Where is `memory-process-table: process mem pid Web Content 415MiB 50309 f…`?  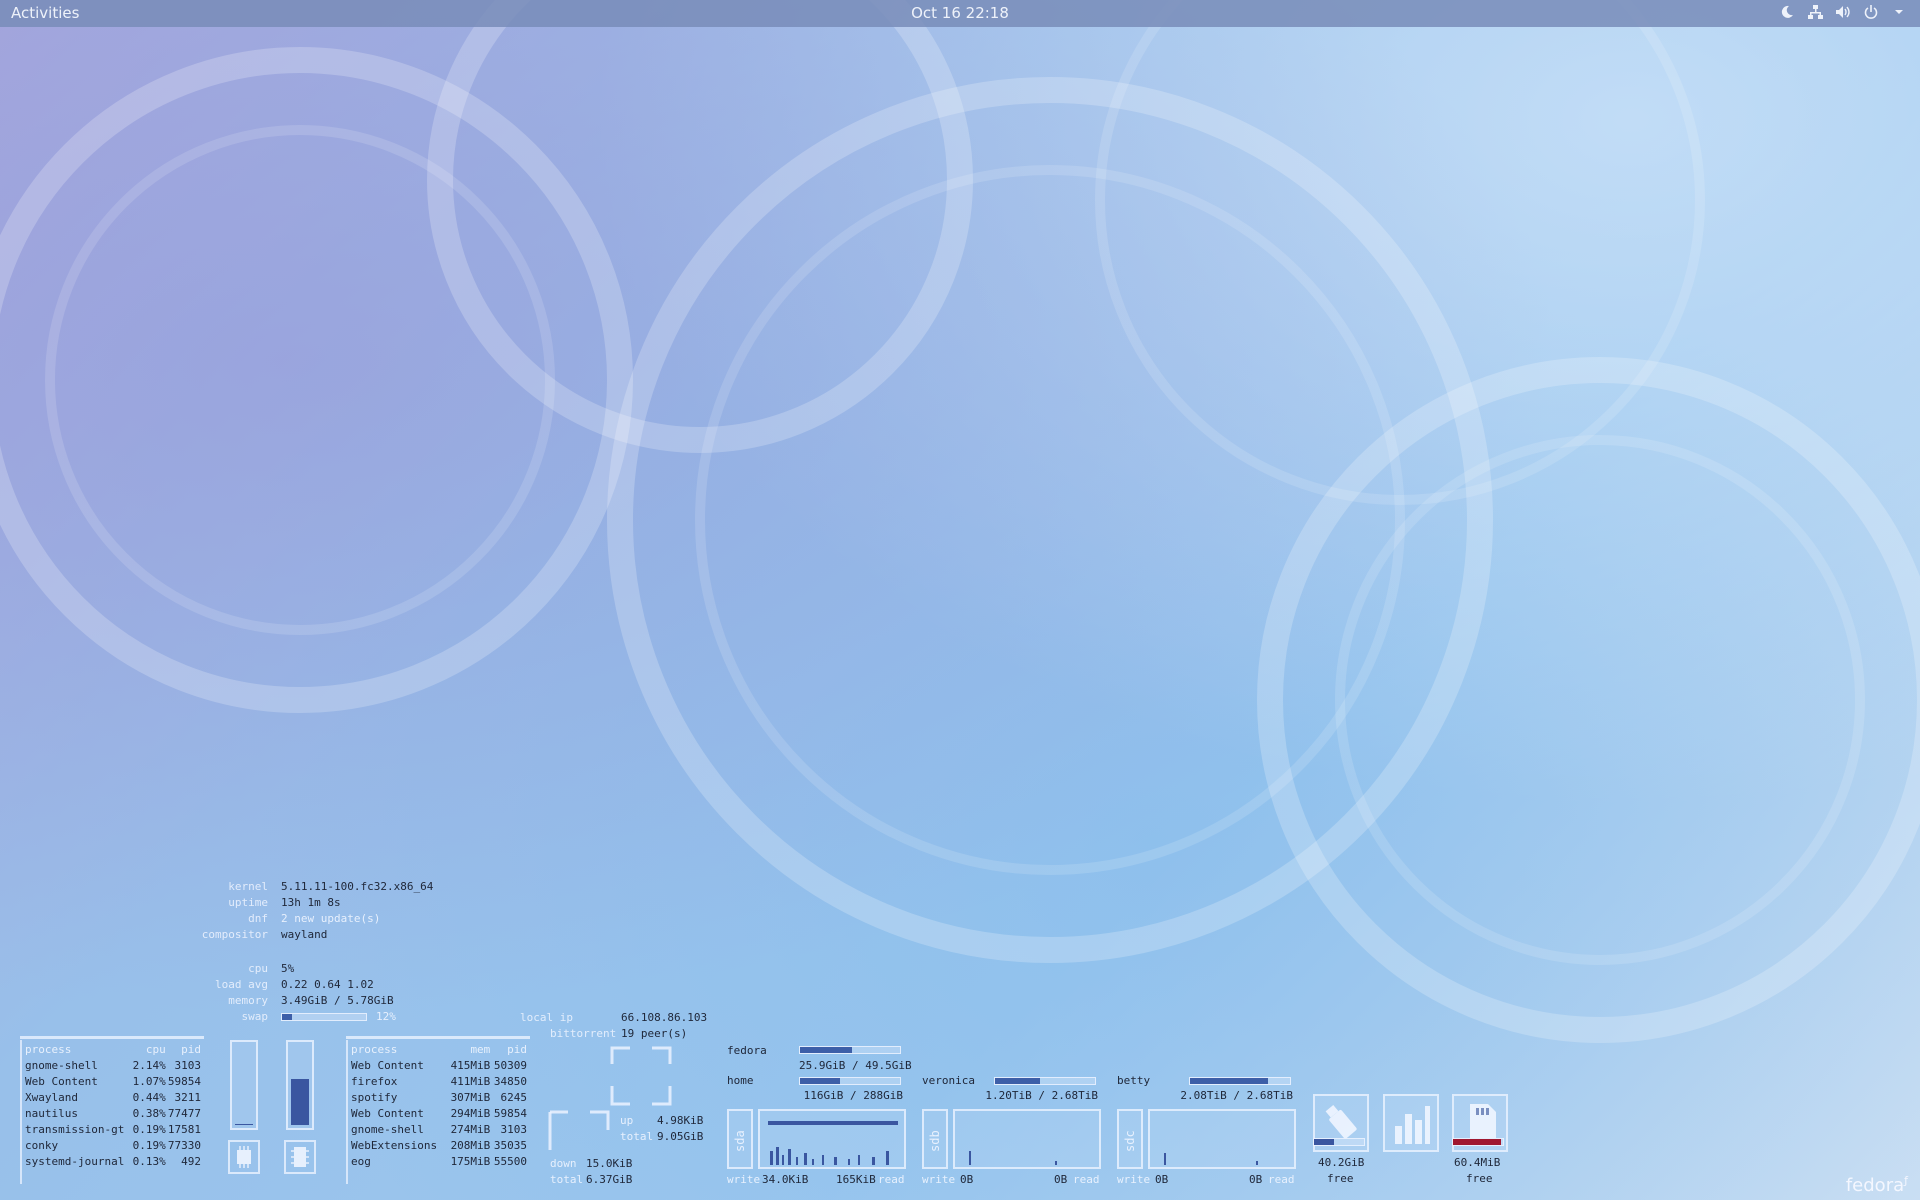
memory-process-table: process mem pid Web Content 415MiB 50309 f… is located at coordinates (439, 1106).